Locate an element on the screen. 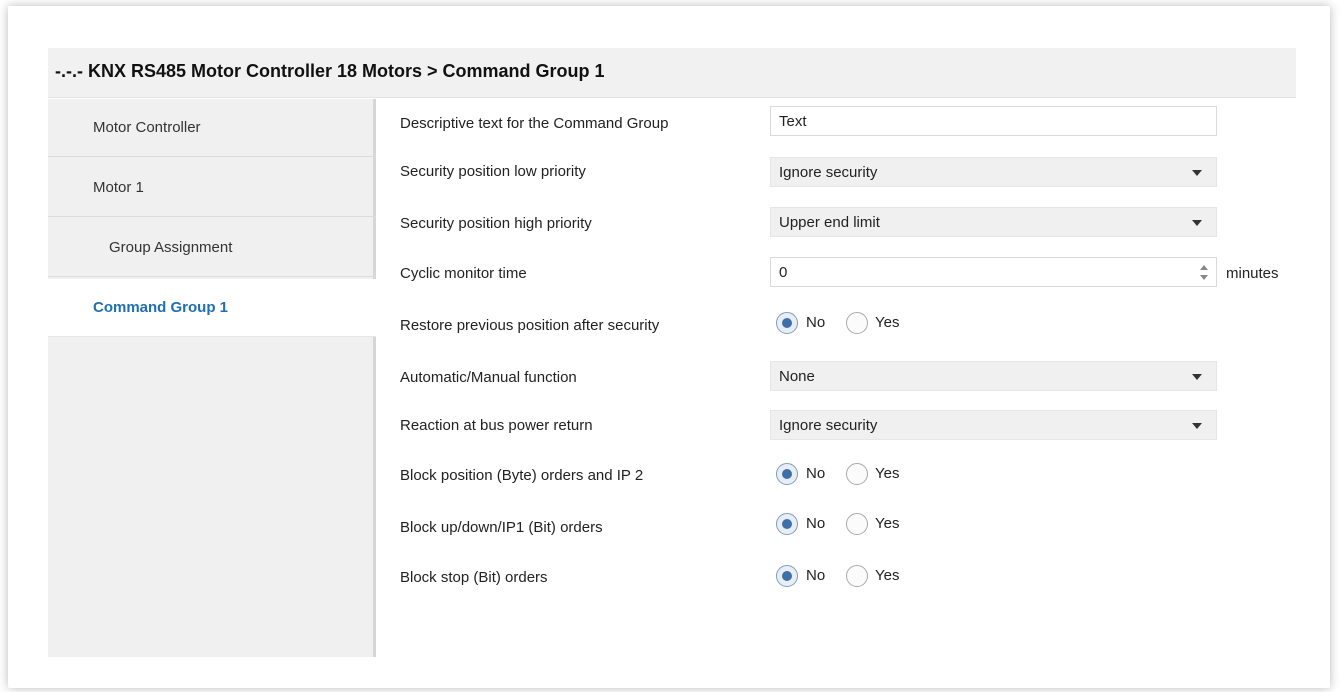 Image resolution: width=1342 pixels, height=692 pixels. cyclic-monitor-value: 0 is located at coordinates (783, 272).